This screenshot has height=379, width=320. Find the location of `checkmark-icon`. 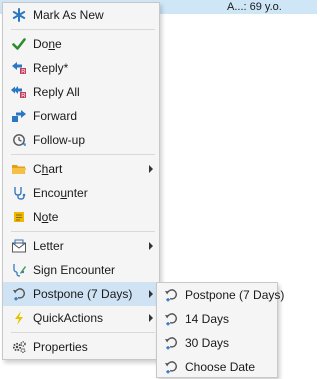

checkmark-icon is located at coordinates (19, 44).